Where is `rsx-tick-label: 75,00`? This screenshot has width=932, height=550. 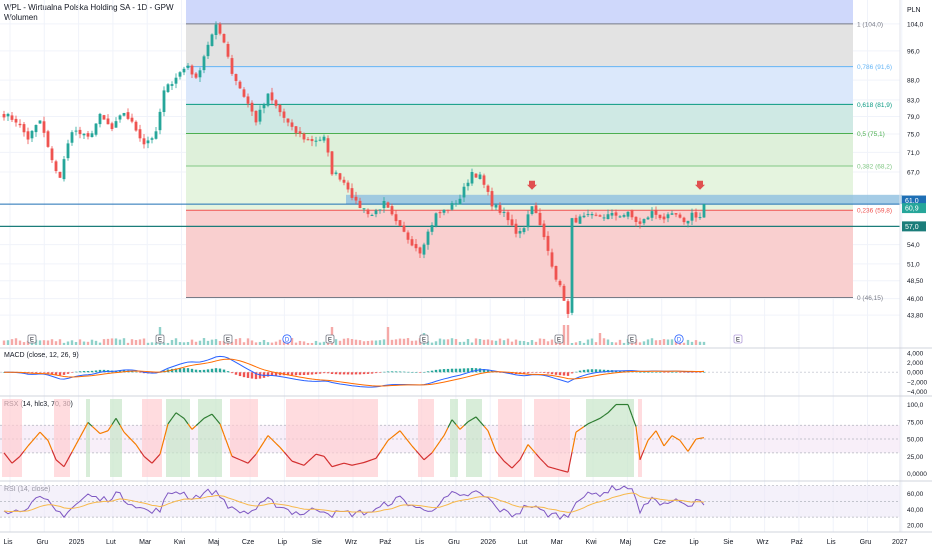
rsx-tick-label: 75,00 is located at coordinates (915, 422).